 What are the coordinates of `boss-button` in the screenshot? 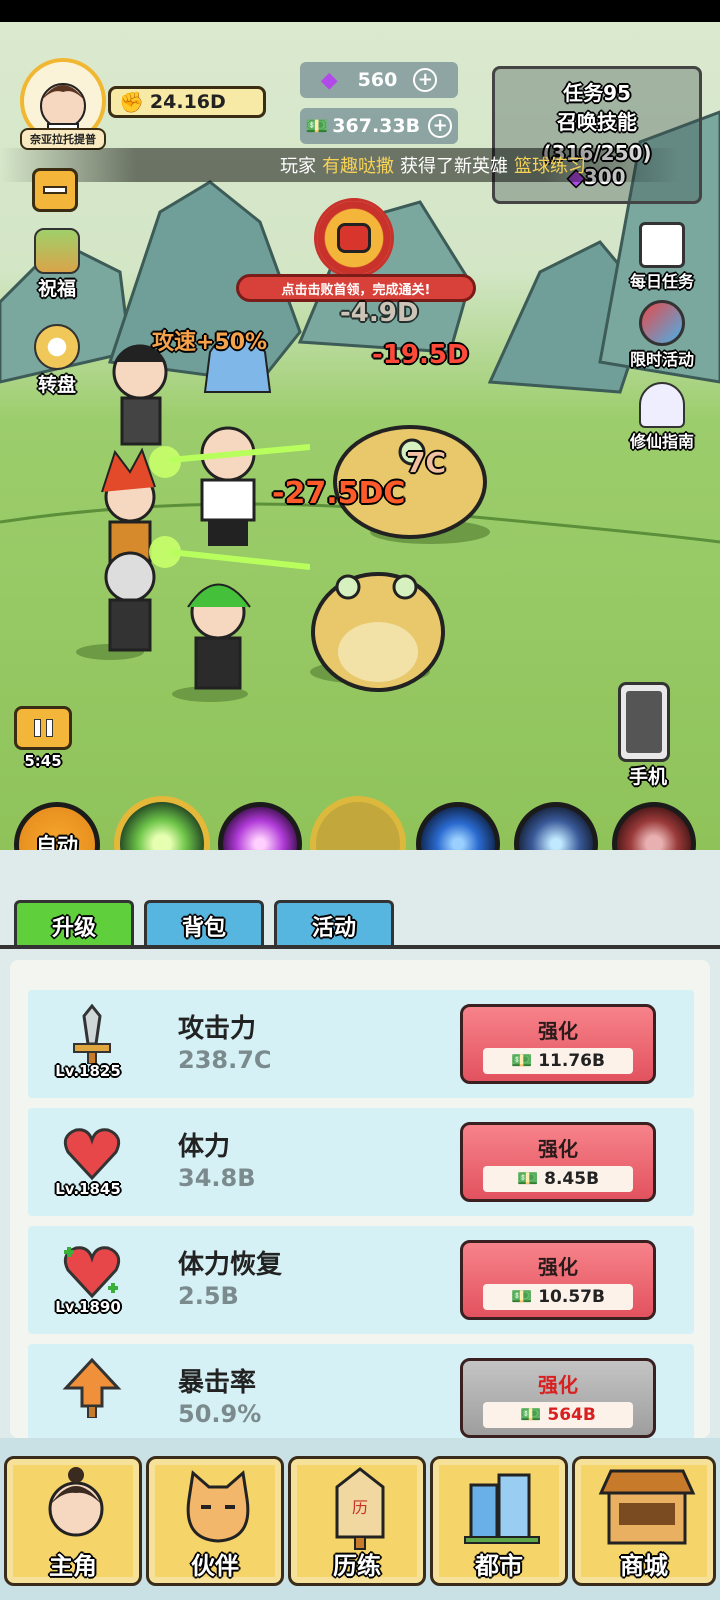 It's located at (354, 238).